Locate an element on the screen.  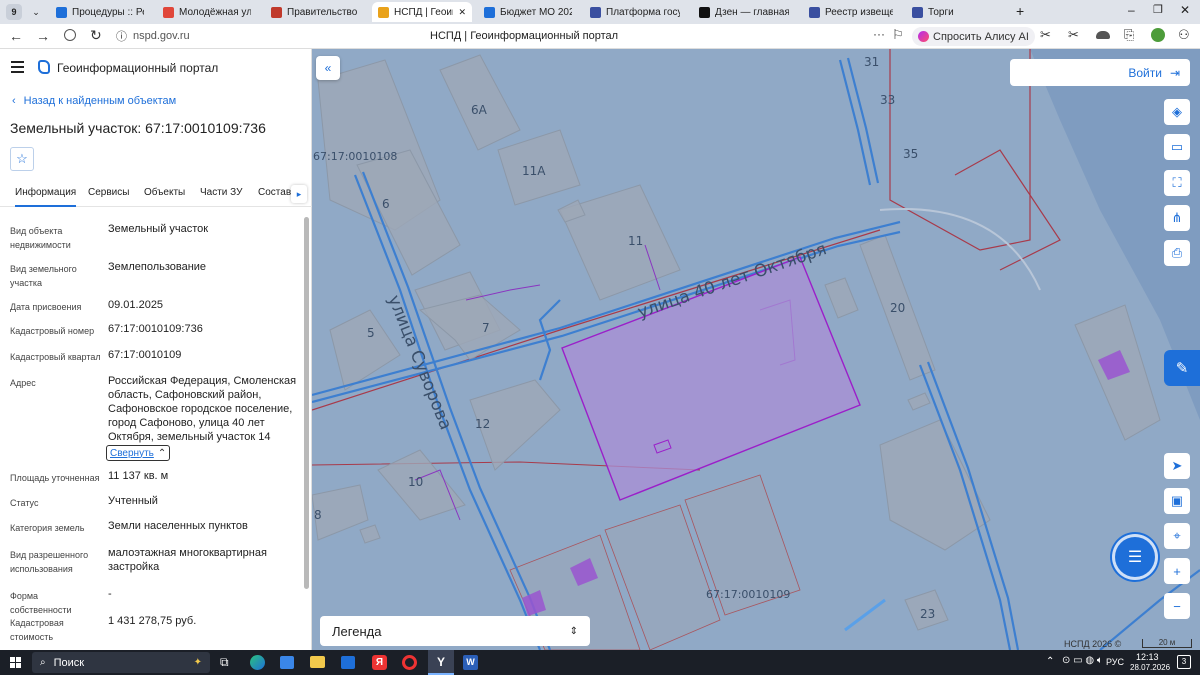
favorite-button: ☆ is located at coordinates (22, 159).